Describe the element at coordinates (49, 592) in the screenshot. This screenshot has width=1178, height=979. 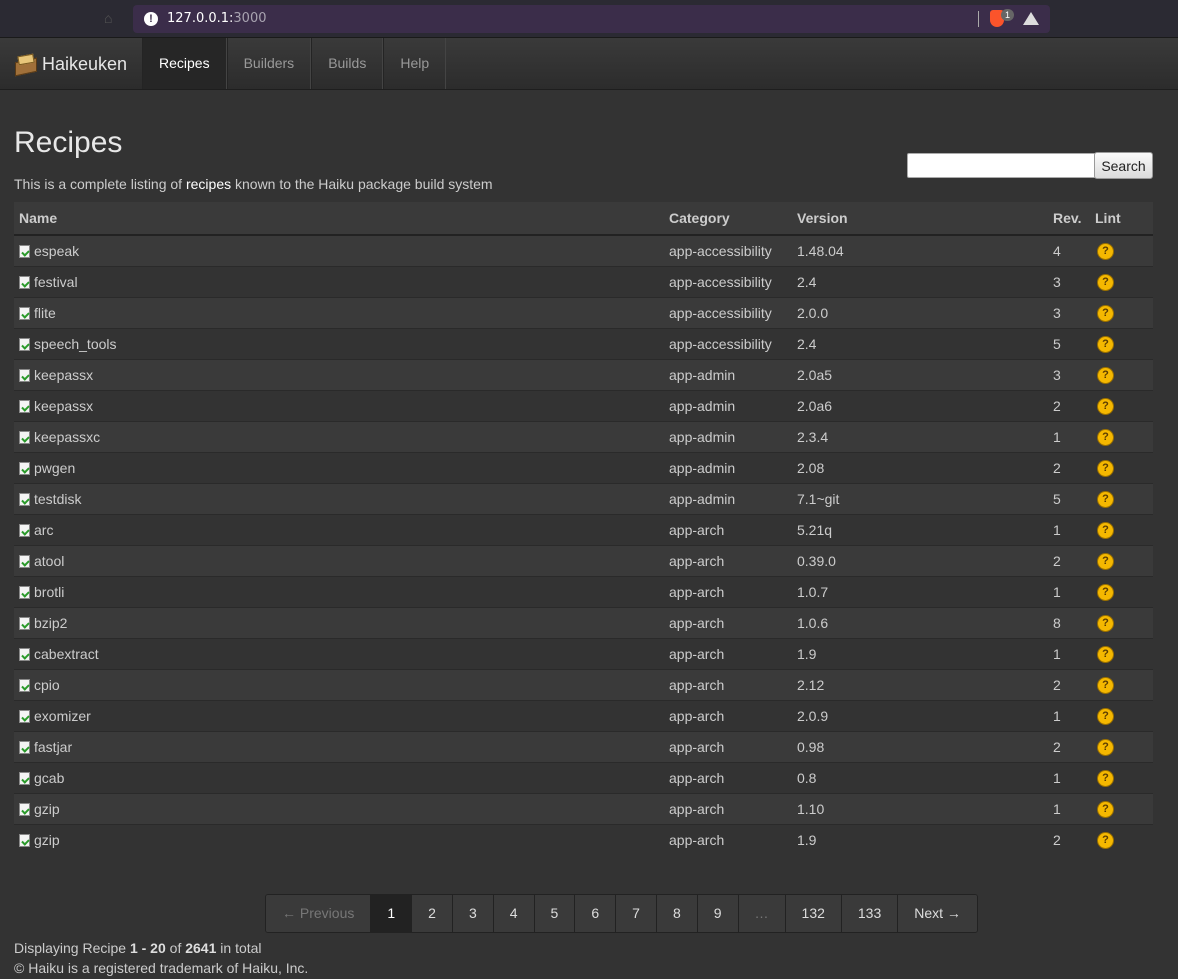
I see `recipe-name-link: brotli` at that location.